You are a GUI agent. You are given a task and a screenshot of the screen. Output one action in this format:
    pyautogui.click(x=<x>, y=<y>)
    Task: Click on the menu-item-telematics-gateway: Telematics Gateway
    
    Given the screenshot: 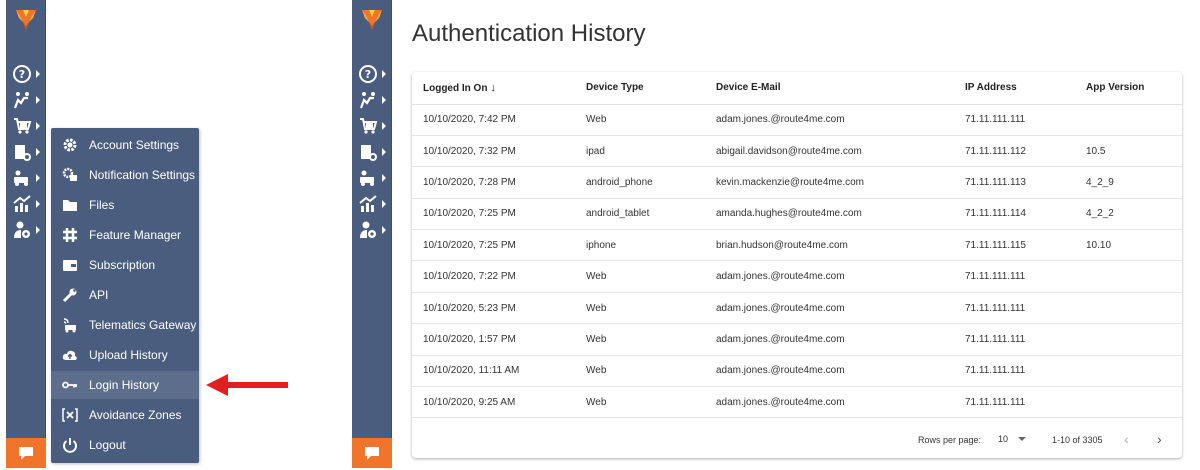 What is the action you would take?
    pyautogui.click(x=125, y=325)
    